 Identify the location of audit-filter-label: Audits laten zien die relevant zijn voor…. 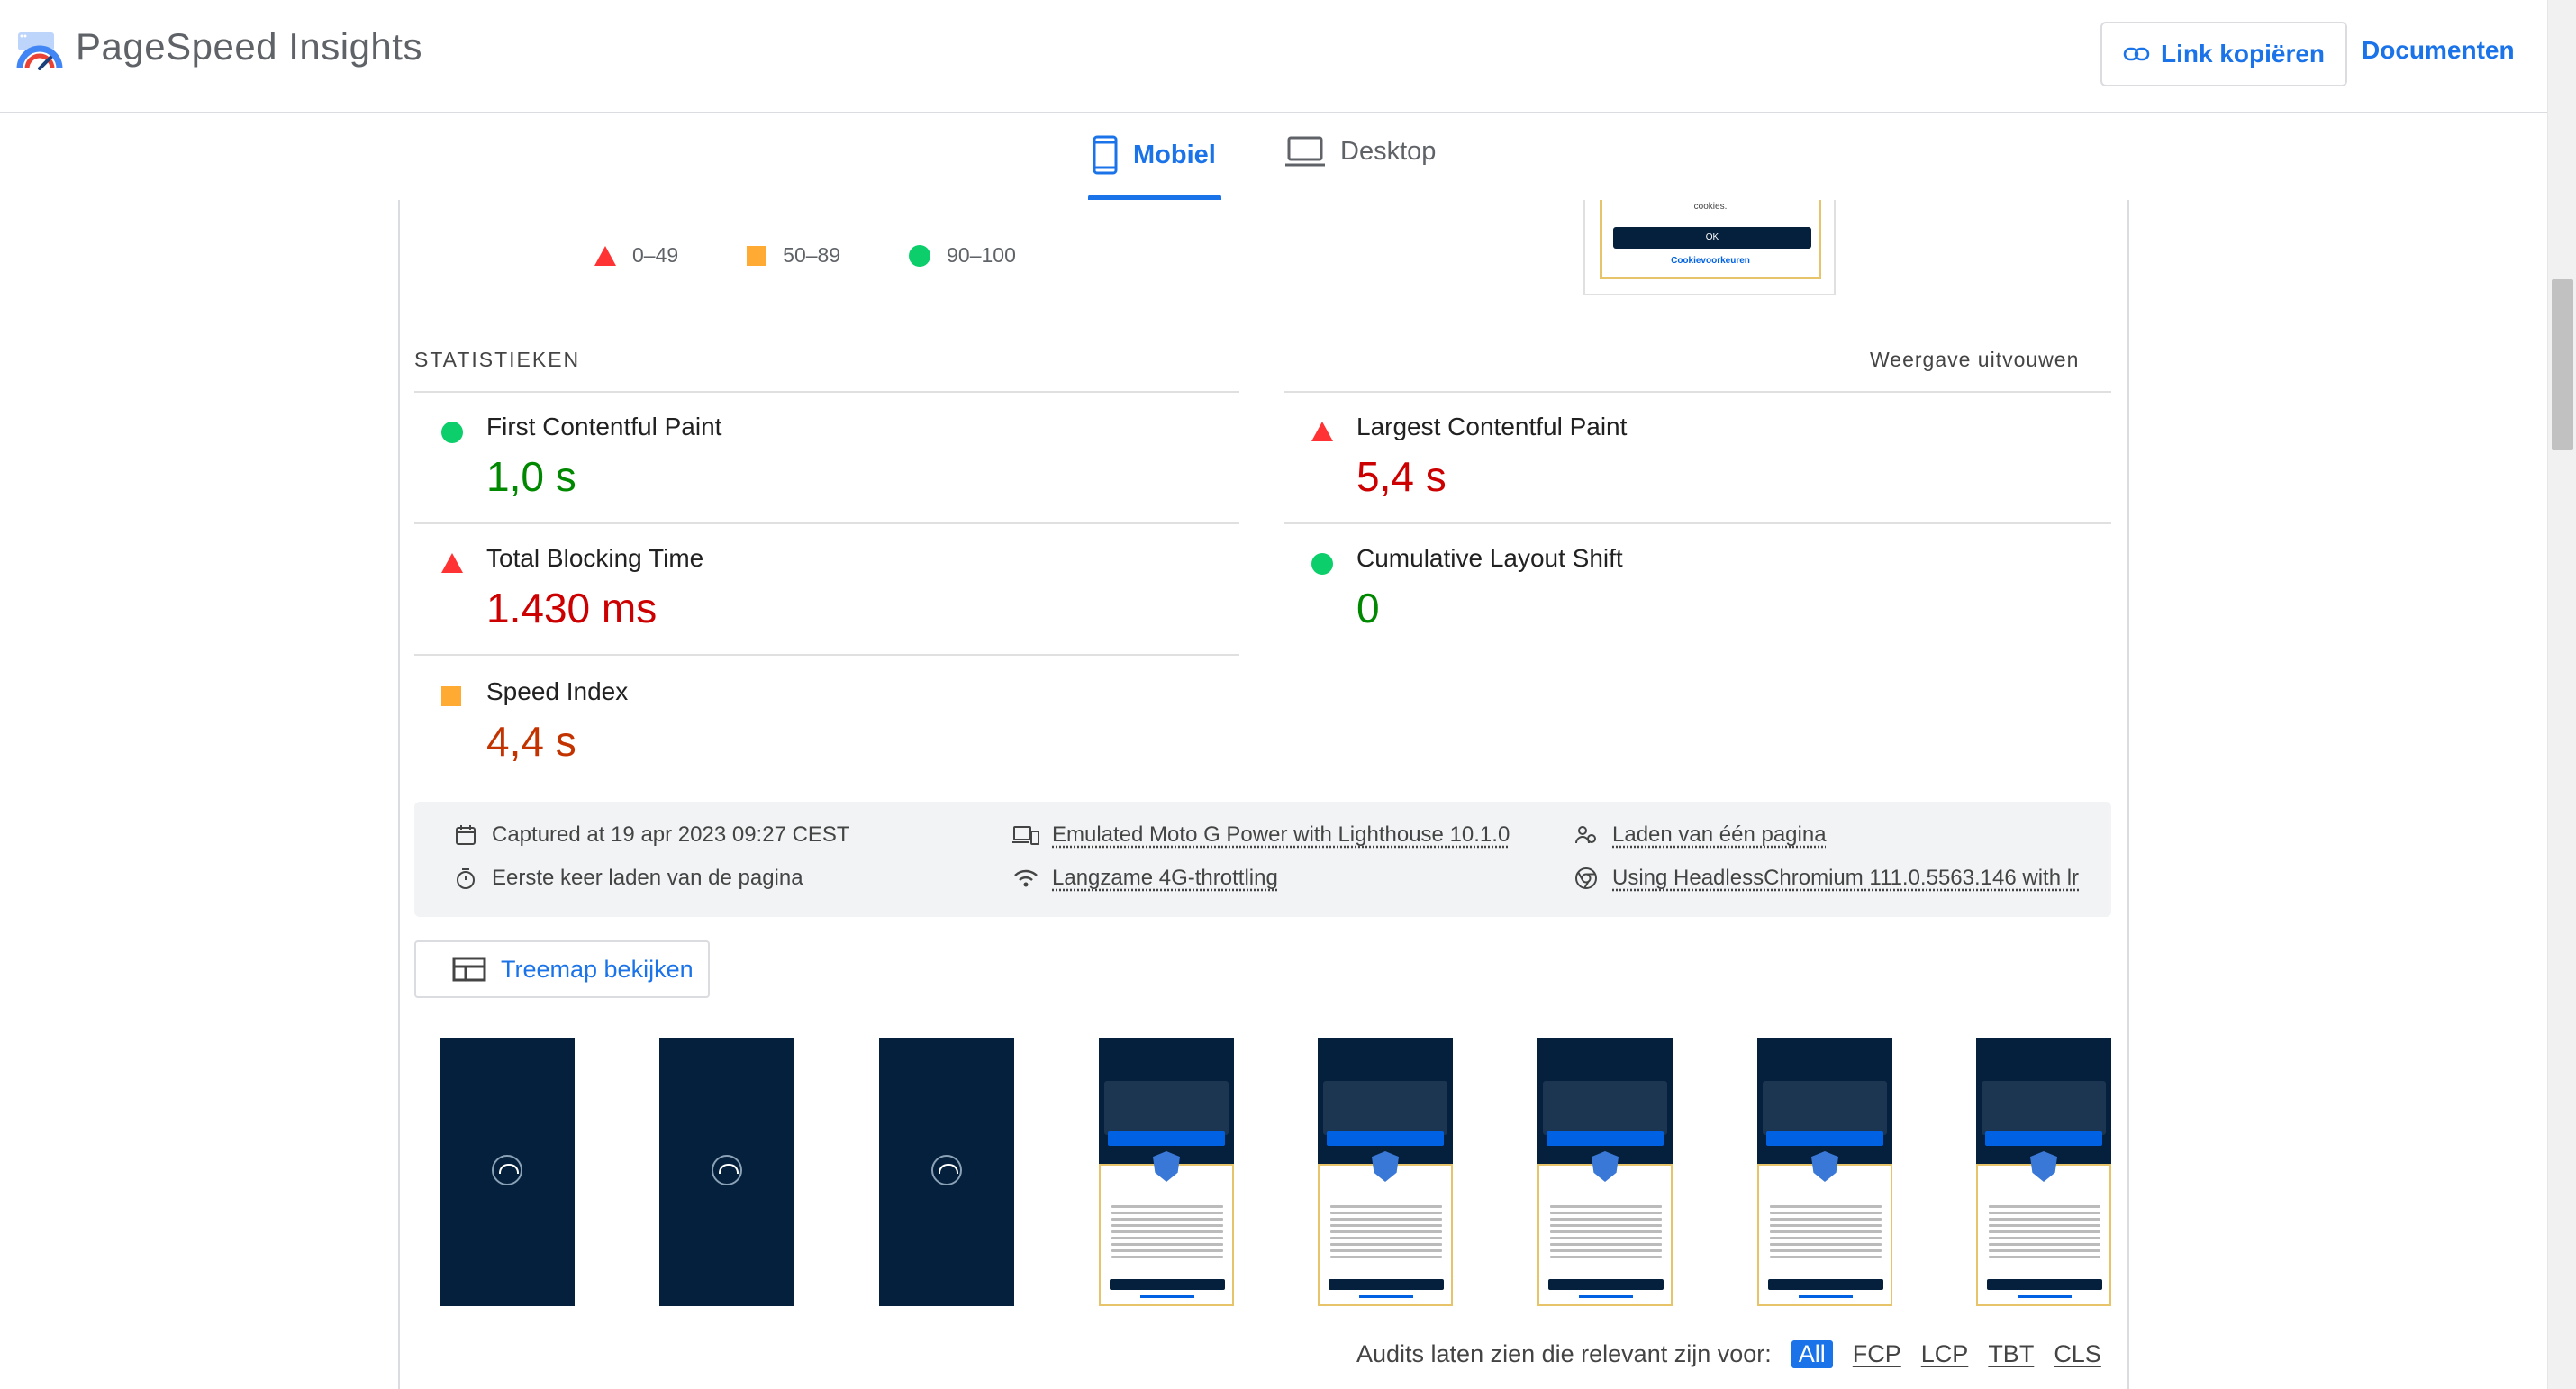
(1564, 1354).